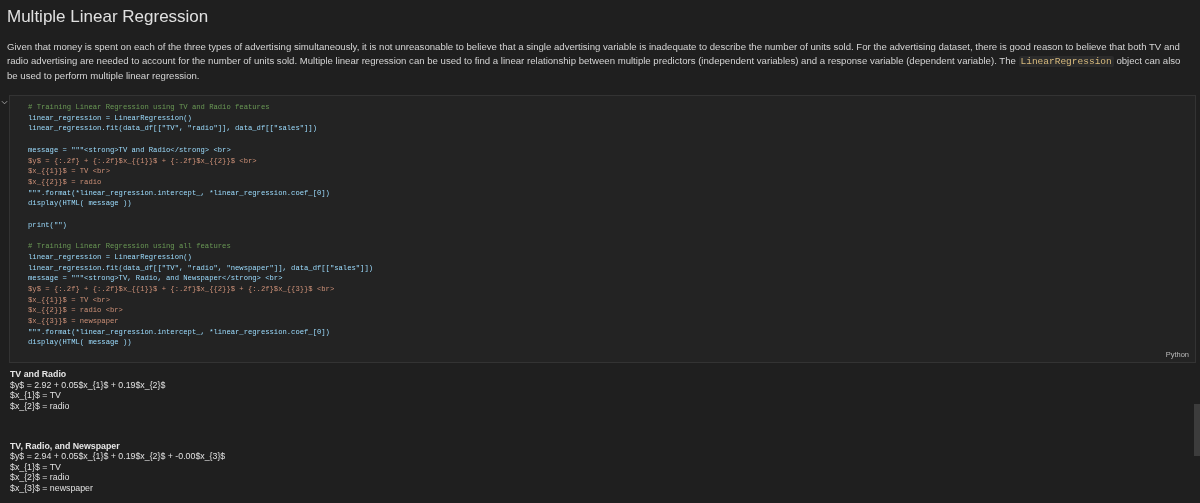  What do you see at coordinates (39, 374) in the screenshot?
I see `output-title: TV and Radio` at bounding box center [39, 374].